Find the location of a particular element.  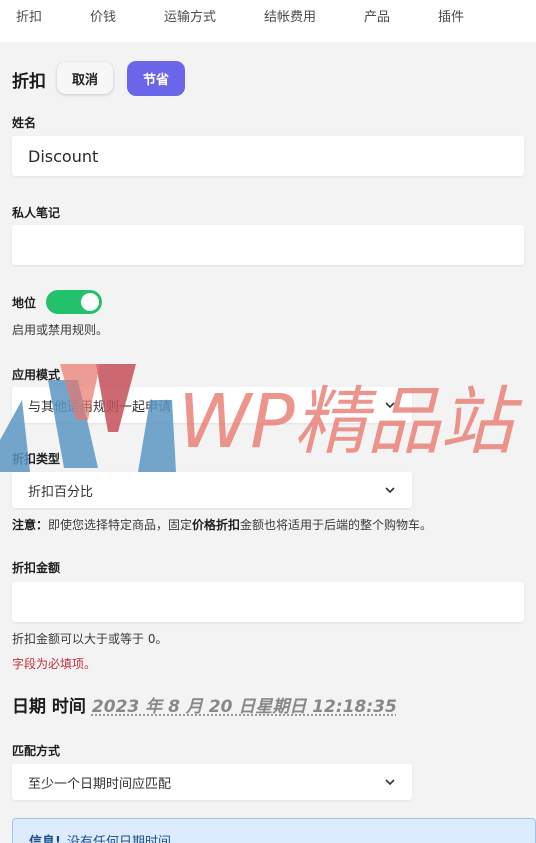

info-prefix: 信息! is located at coordinates (45, 839).